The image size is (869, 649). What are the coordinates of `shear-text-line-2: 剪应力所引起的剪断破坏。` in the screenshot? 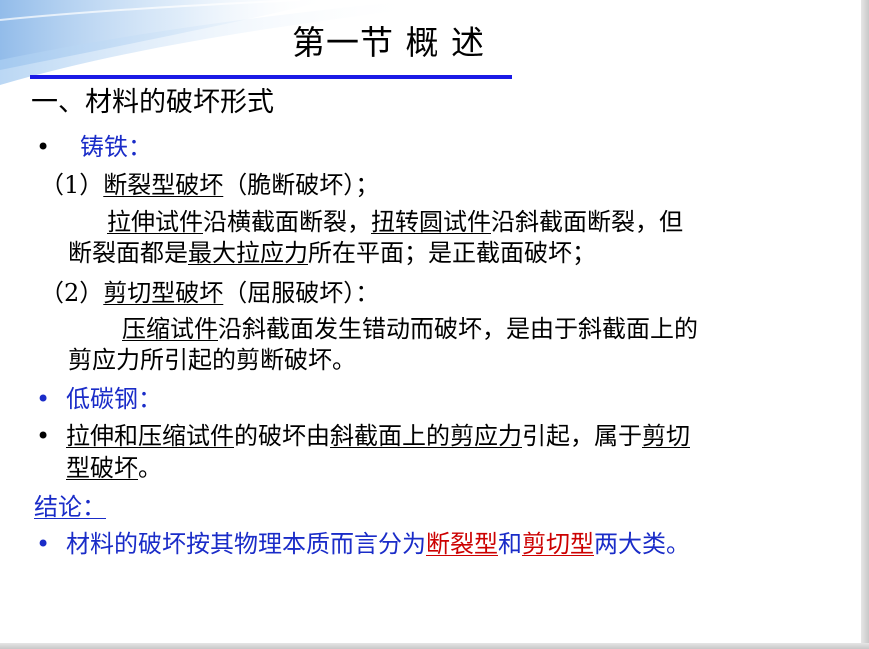 It's located at (212, 360).